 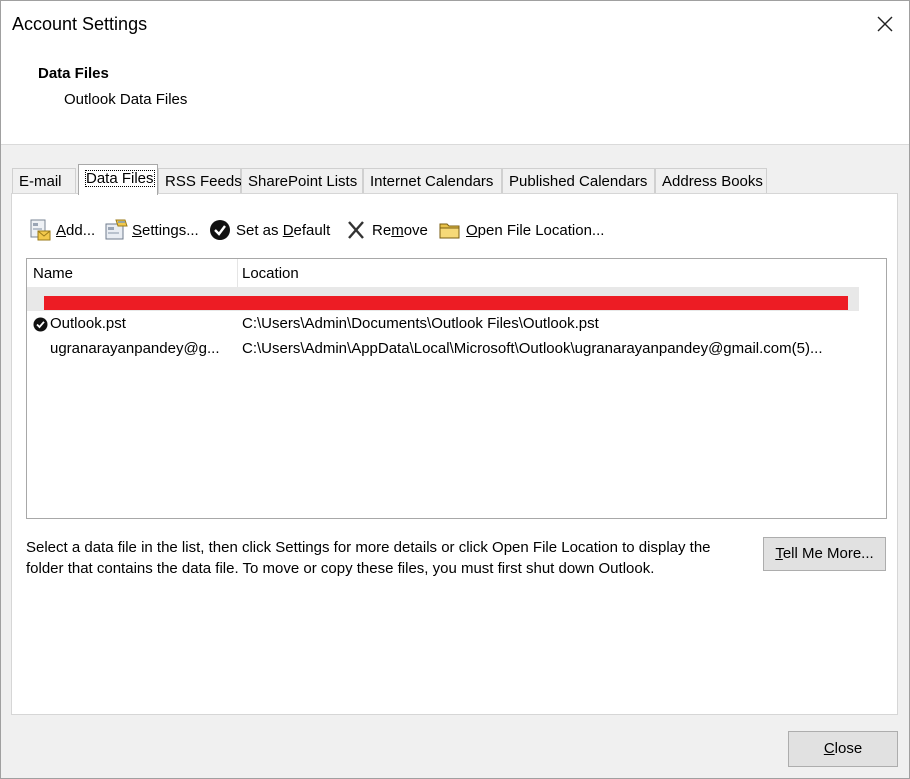 I want to click on folder-icon, so click(x=449, y=231).